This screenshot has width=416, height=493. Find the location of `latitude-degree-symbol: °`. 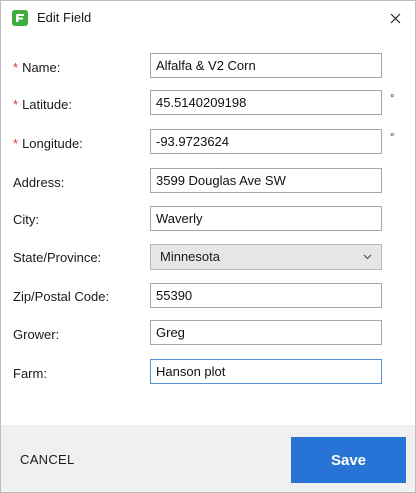

latitude-degree-symbol: ° is located at coordinates (392, 99).